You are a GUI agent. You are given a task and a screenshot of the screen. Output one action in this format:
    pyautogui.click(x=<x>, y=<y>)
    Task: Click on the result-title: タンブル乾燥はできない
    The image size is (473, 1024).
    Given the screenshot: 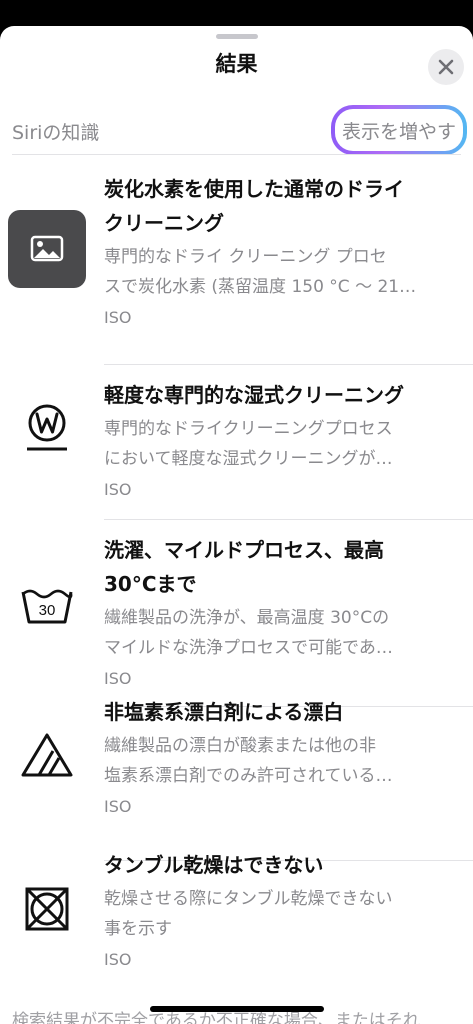 What is the action you would take?
    pyautogui.click(x=214, y=865)
    